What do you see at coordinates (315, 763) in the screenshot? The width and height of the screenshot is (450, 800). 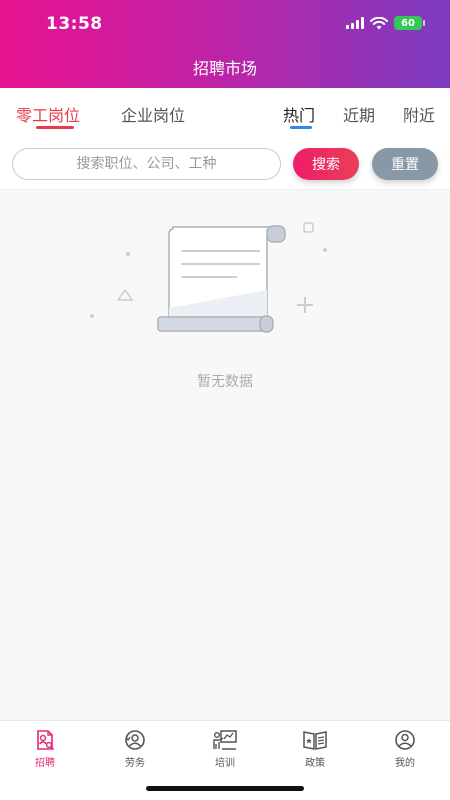 I see `nav-label-policy: 政策` at bounding box center [315, 763].